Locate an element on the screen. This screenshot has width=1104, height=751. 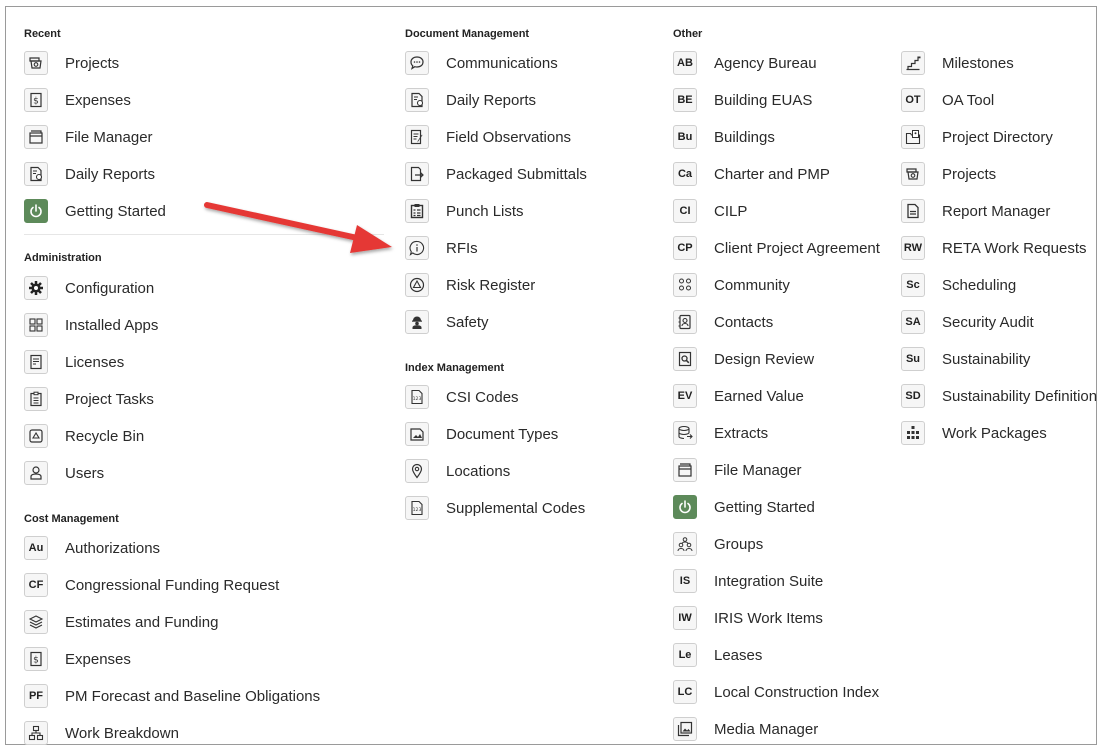
menu-item-label: File Manager is located at coordinates (758, 470).